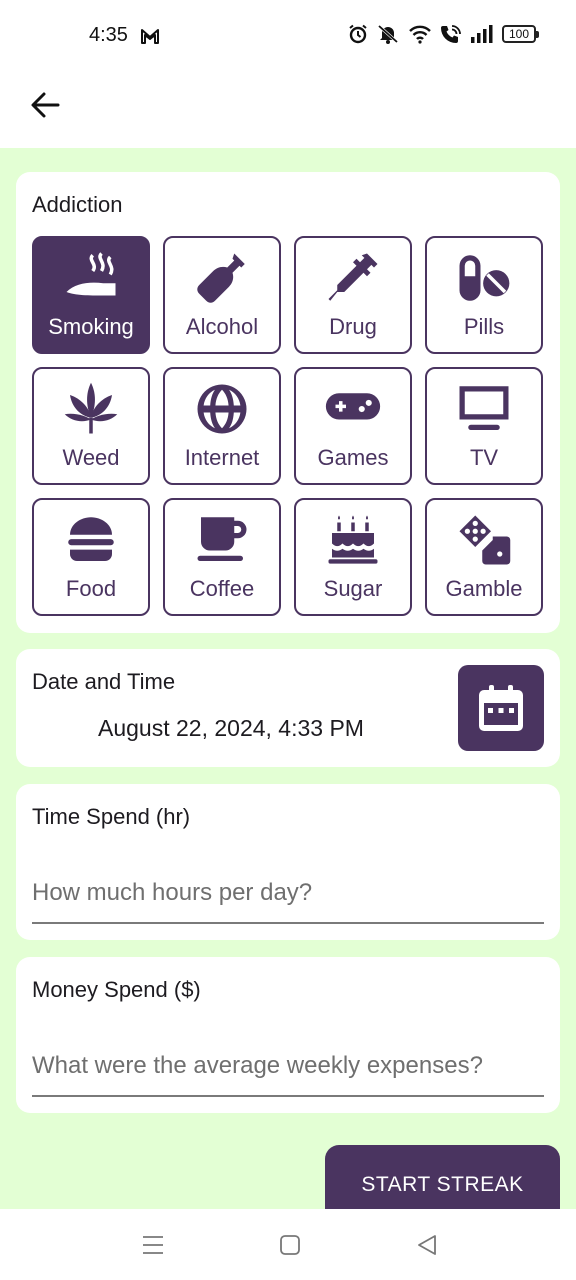 The height and width of the screenshot is (1280, 576). I want to click on back-icon, so click(427, 1245).